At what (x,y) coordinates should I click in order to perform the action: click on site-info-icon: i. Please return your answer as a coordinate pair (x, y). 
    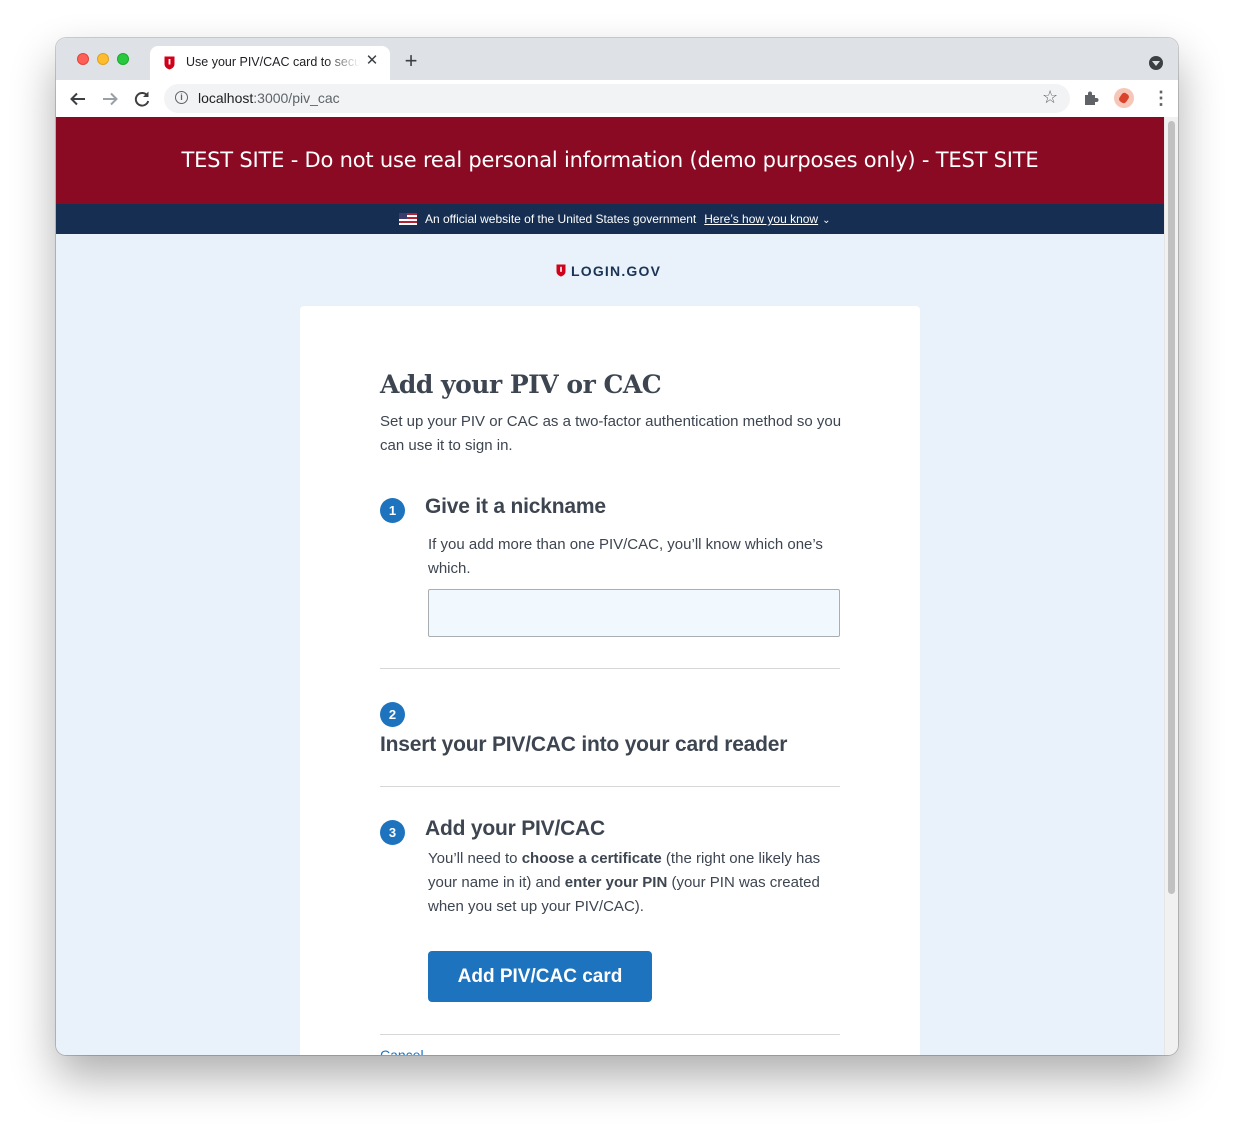
    Looking at the image, I should click on (181, 97).